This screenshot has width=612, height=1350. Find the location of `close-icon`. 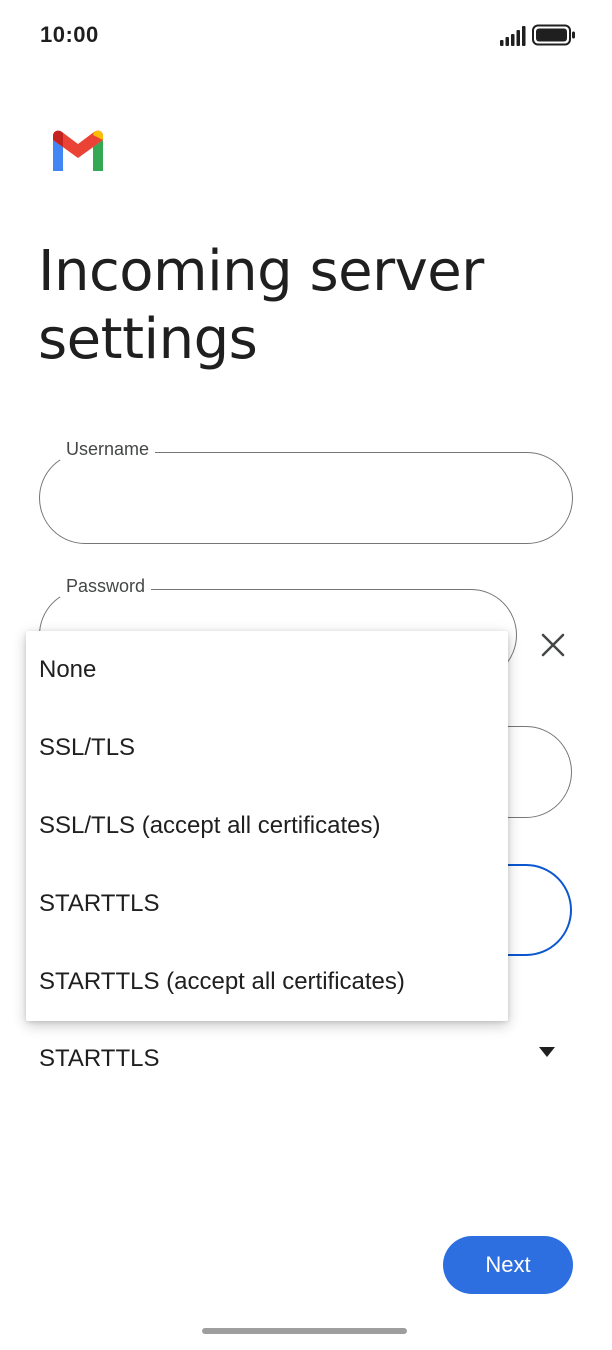

close-icon is located at coordinates (553, 645).